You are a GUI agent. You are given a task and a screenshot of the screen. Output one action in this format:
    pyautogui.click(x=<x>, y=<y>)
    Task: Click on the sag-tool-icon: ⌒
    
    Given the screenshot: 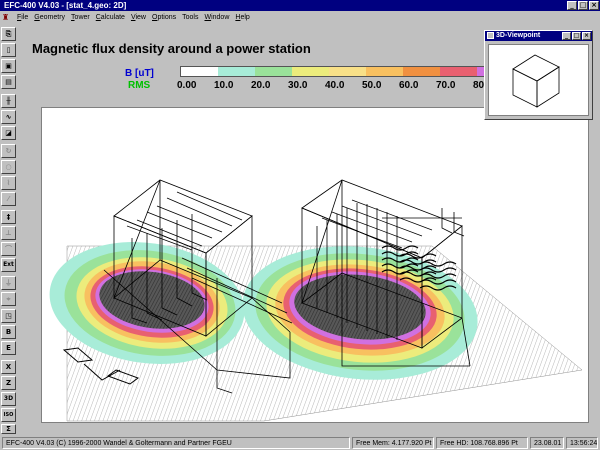 What is the action you would take?
    pyautogui.click(x=8, y=249)
    